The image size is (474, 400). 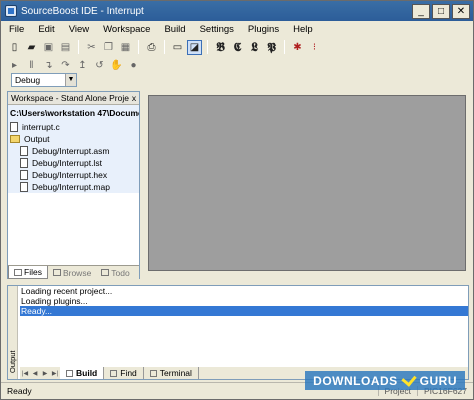 What do you see at coordinates (297, 47) in the screenshot?
I see `debug-bug-icon: ✱` at bounding box center [297, 47].